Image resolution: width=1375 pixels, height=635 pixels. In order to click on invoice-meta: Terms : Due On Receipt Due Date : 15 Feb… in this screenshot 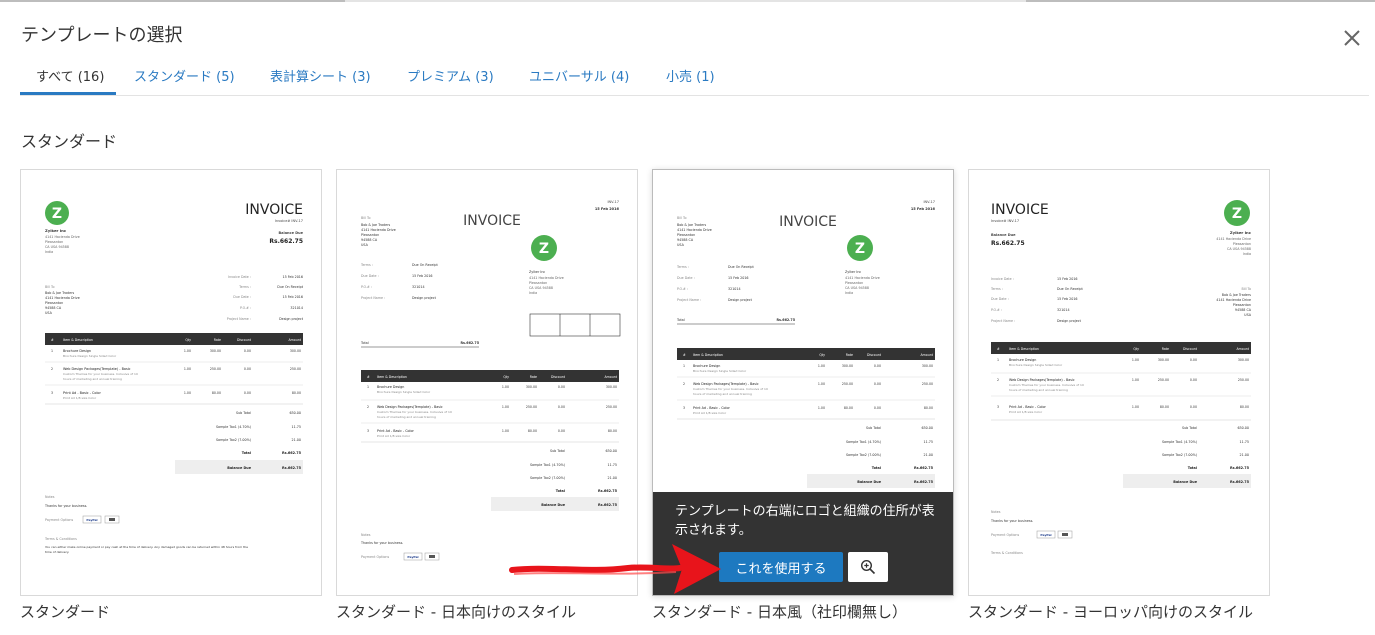, I will do `click(399, 281)`.